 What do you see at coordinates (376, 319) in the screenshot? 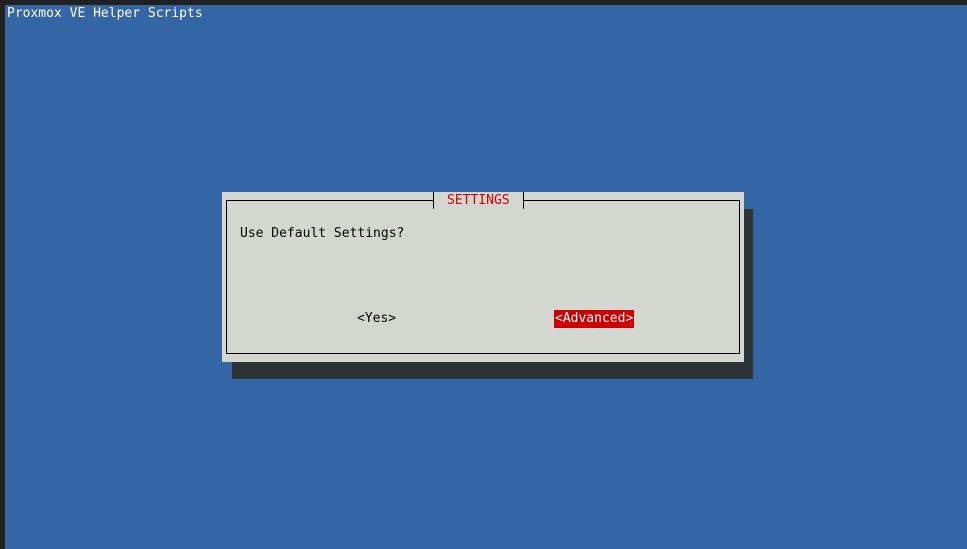
I see `yes-button: <Yes>` at bounding box center [376, 319].